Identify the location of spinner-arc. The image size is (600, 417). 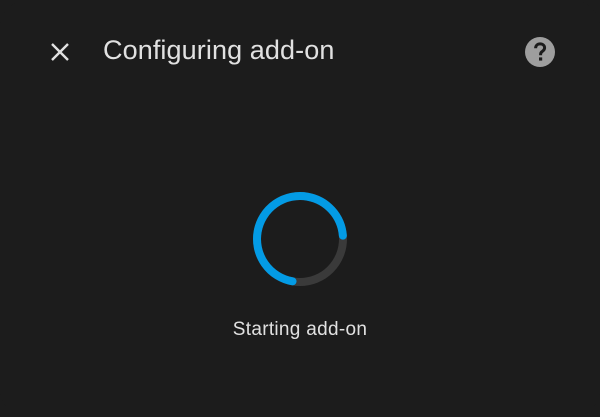
(300, 239).